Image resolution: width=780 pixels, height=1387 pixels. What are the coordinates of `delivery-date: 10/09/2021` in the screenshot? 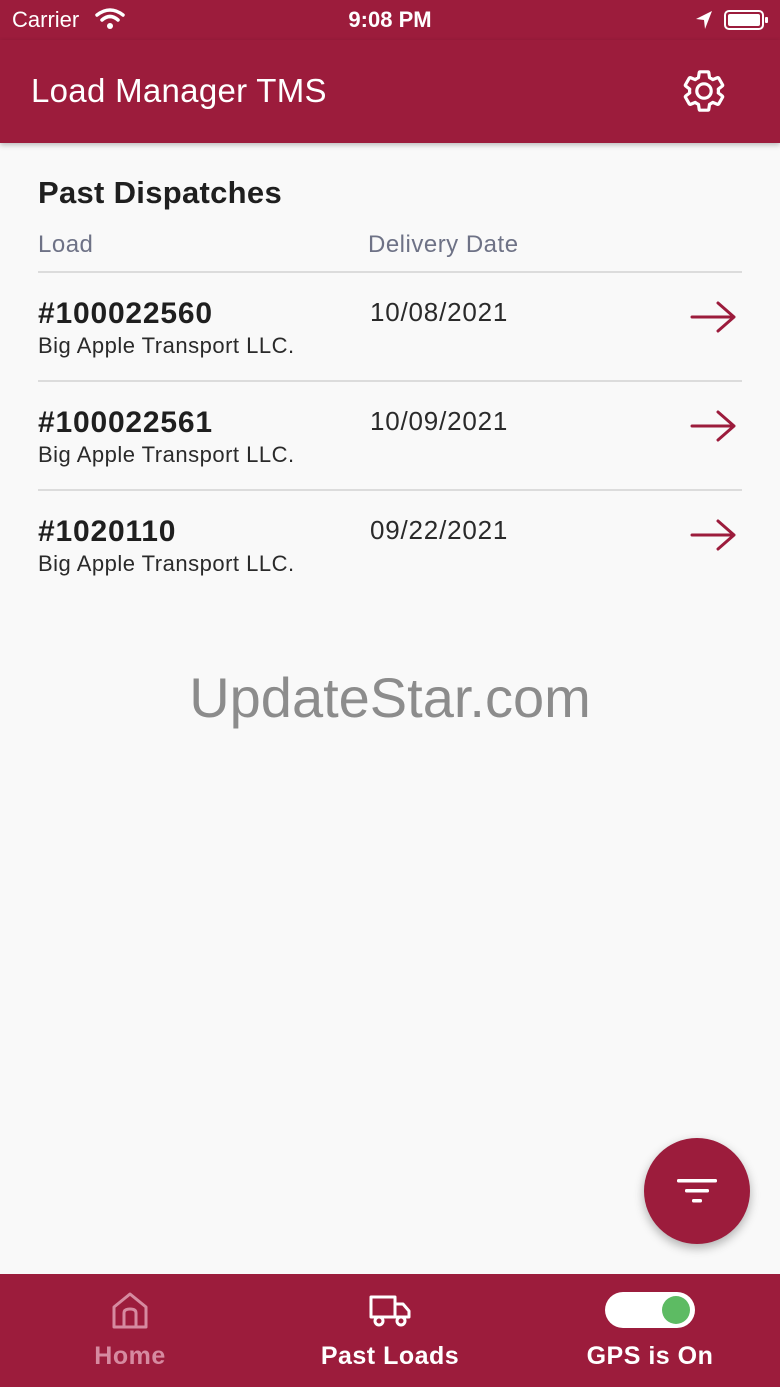 It's located at (439, 421).